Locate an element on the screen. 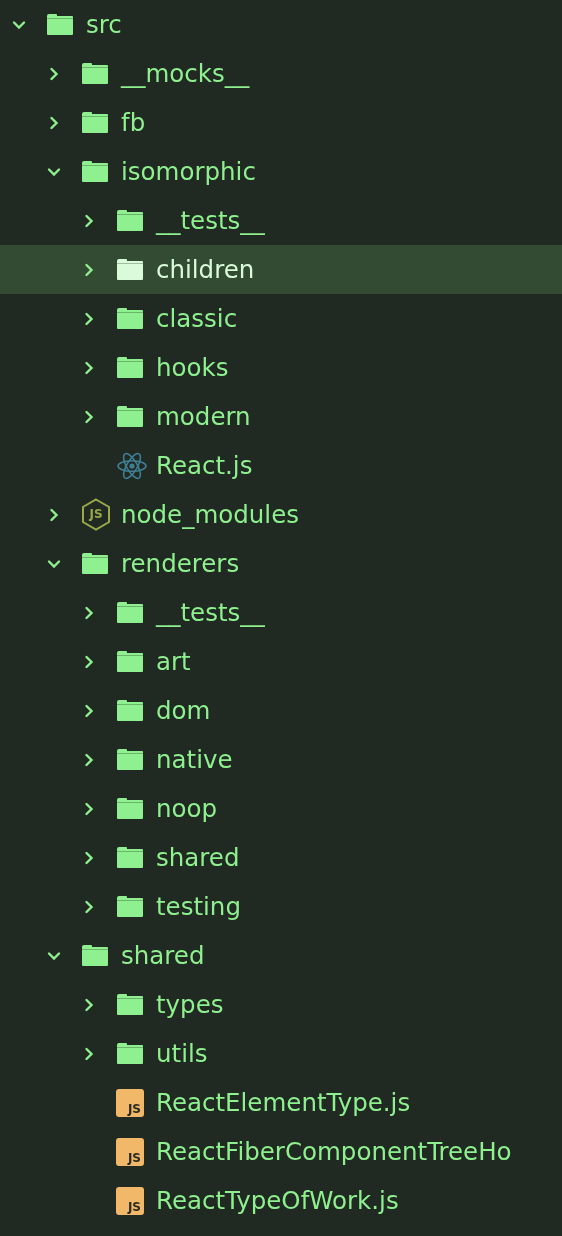  item-label: ReactTypeOfWork.js is located at coordinates (277, 1200).